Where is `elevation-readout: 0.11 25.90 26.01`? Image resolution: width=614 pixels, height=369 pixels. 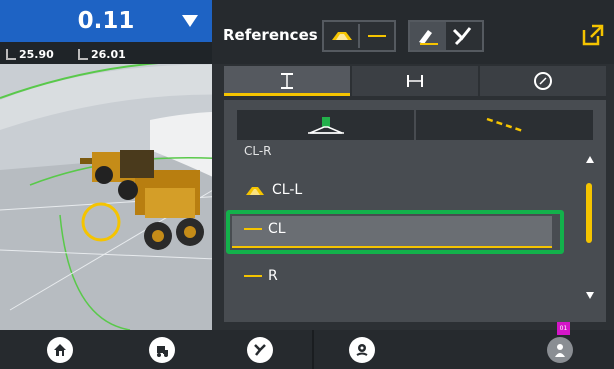 elevation-readout: 0.11 25.90 26.01 is located at coordinates (106, 32).